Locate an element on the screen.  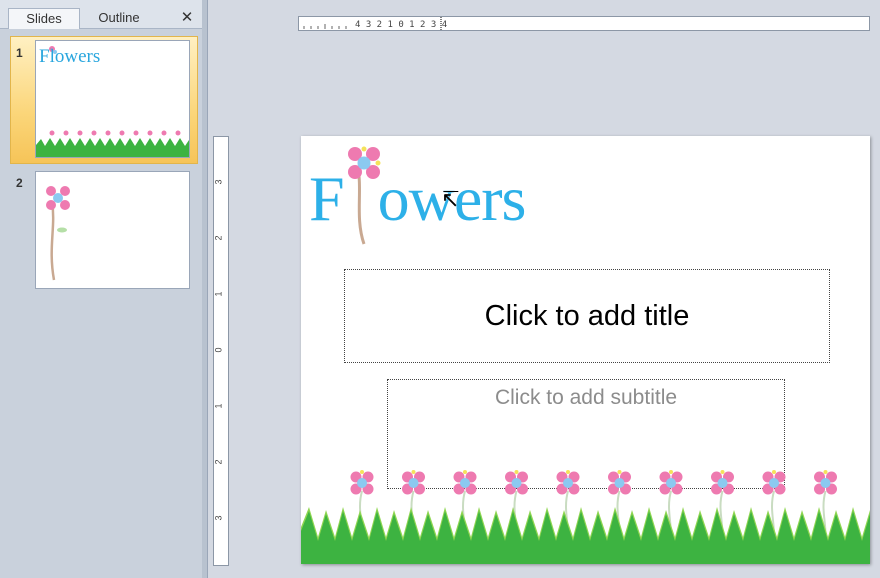
ruler-label: 0 is located at coordinates (218, 350).